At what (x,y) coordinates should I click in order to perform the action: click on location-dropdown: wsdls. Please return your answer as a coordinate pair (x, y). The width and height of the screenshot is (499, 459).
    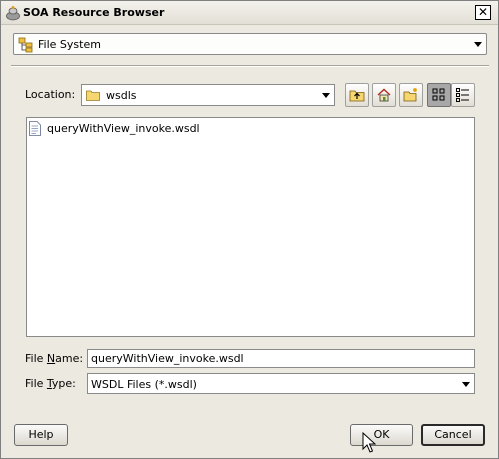
    Looking at the image, I should click on (208, 95).